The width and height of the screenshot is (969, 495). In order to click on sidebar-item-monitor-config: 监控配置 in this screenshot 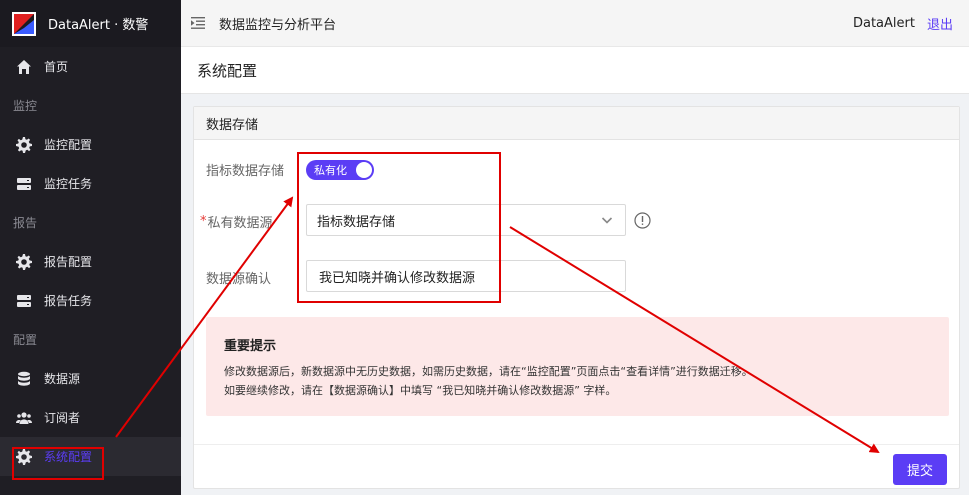, I will do `click(90, 144)`.